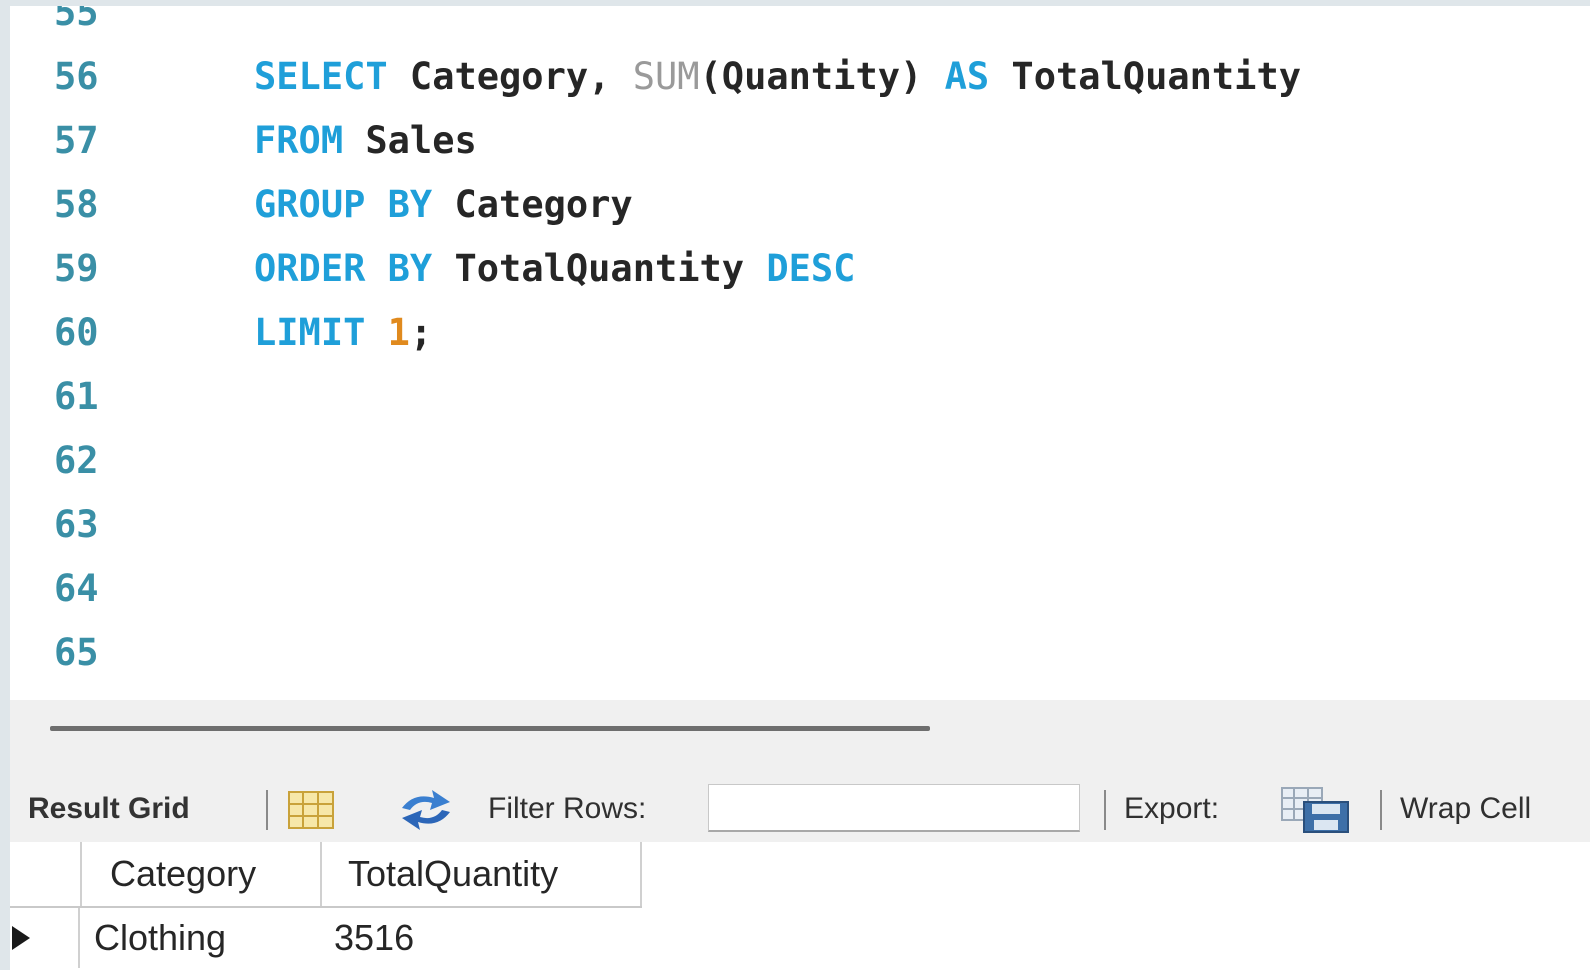 The height and width of the screenshot is (970, 1590). What do you see at coordinates (76, 76) in the screenshot?
I see `line-number: 56` at bounding box center [76, 76].